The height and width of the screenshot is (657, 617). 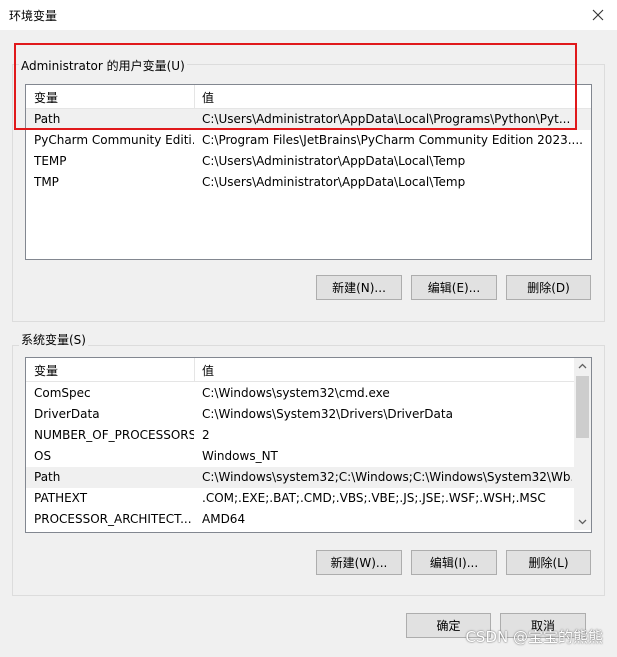 I want to click on highlight-box, so click(x=295, y=86).